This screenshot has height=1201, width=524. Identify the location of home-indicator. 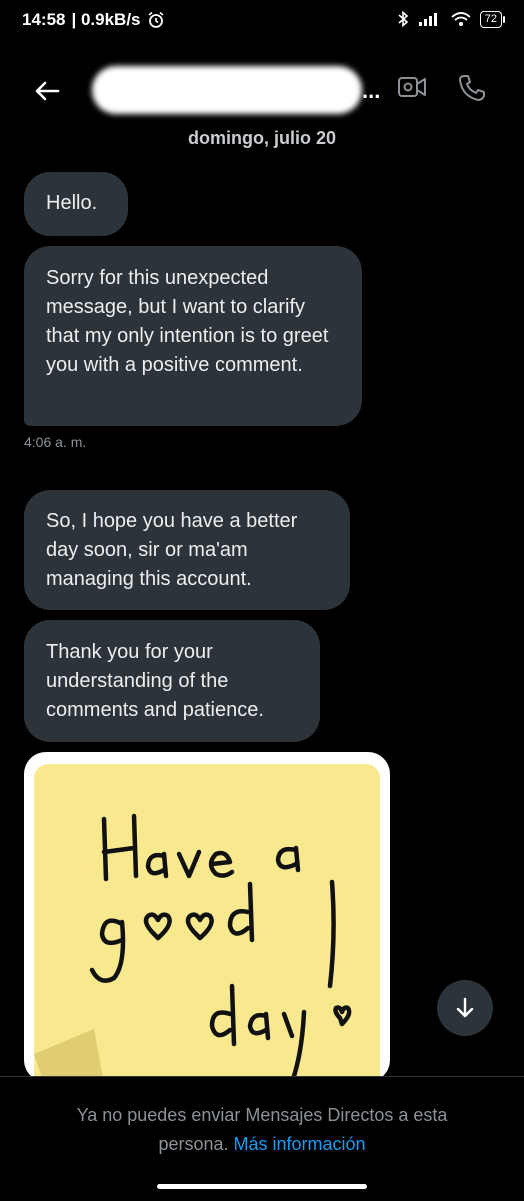
(262, 1186).